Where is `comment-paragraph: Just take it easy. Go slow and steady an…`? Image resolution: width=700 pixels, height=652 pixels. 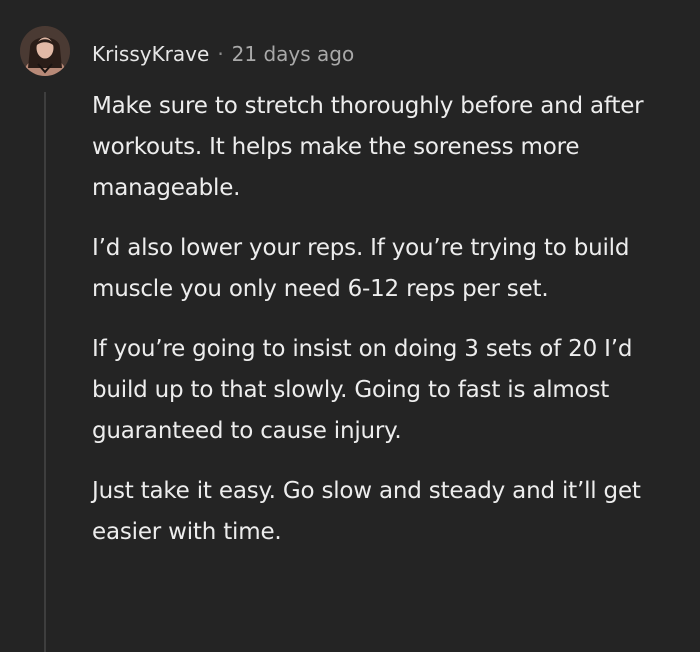 comment-paragraph: Just take it easy. Go slow and steady an… is located at coordinates (366, 511).